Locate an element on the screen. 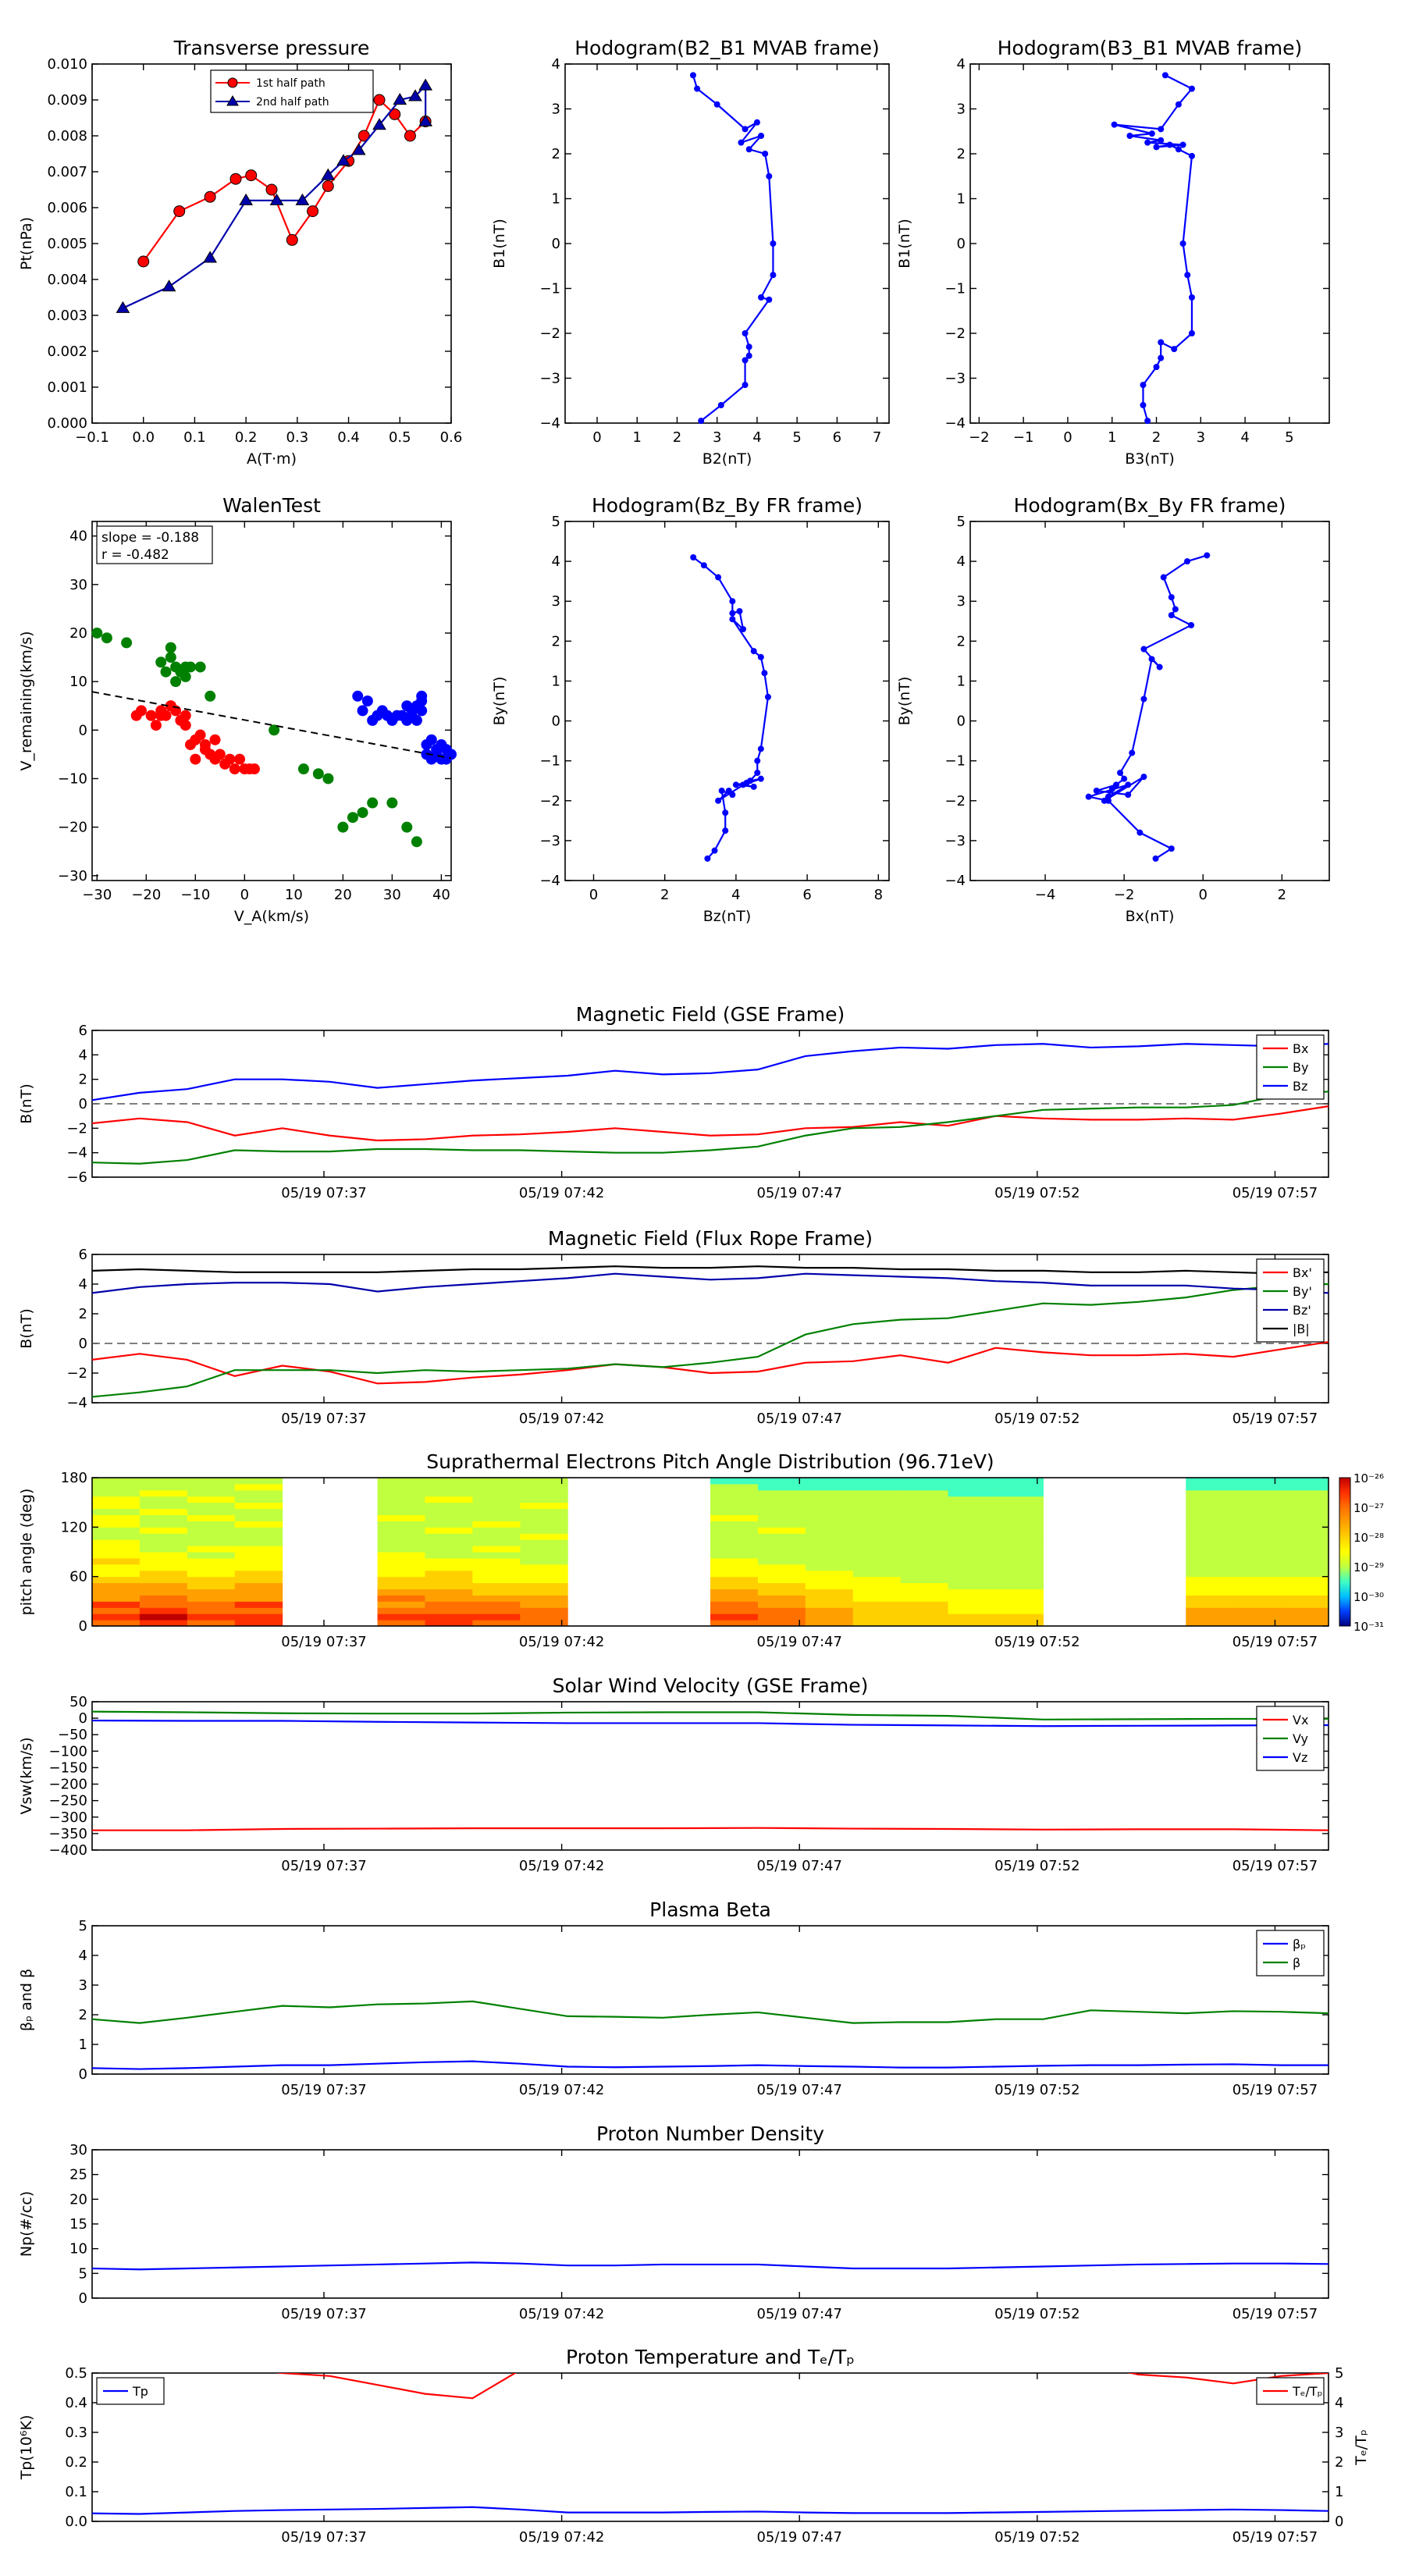 The height and width of the screenshot is (2576, 1405). y2-tick-label: 2 is located at coordinates (1339, 2462).